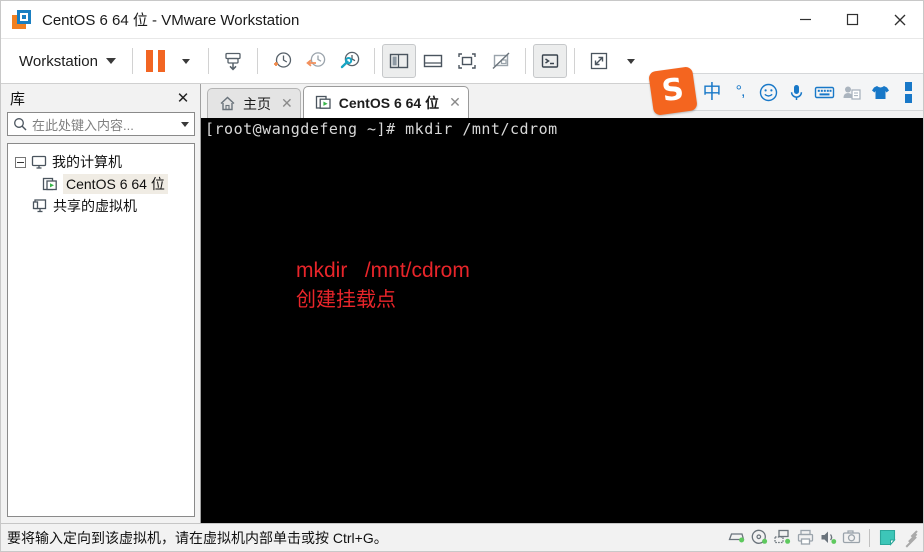 This screenshot has width=924, height=552. I want to click on take-snapshot-button, so click(282, 61).